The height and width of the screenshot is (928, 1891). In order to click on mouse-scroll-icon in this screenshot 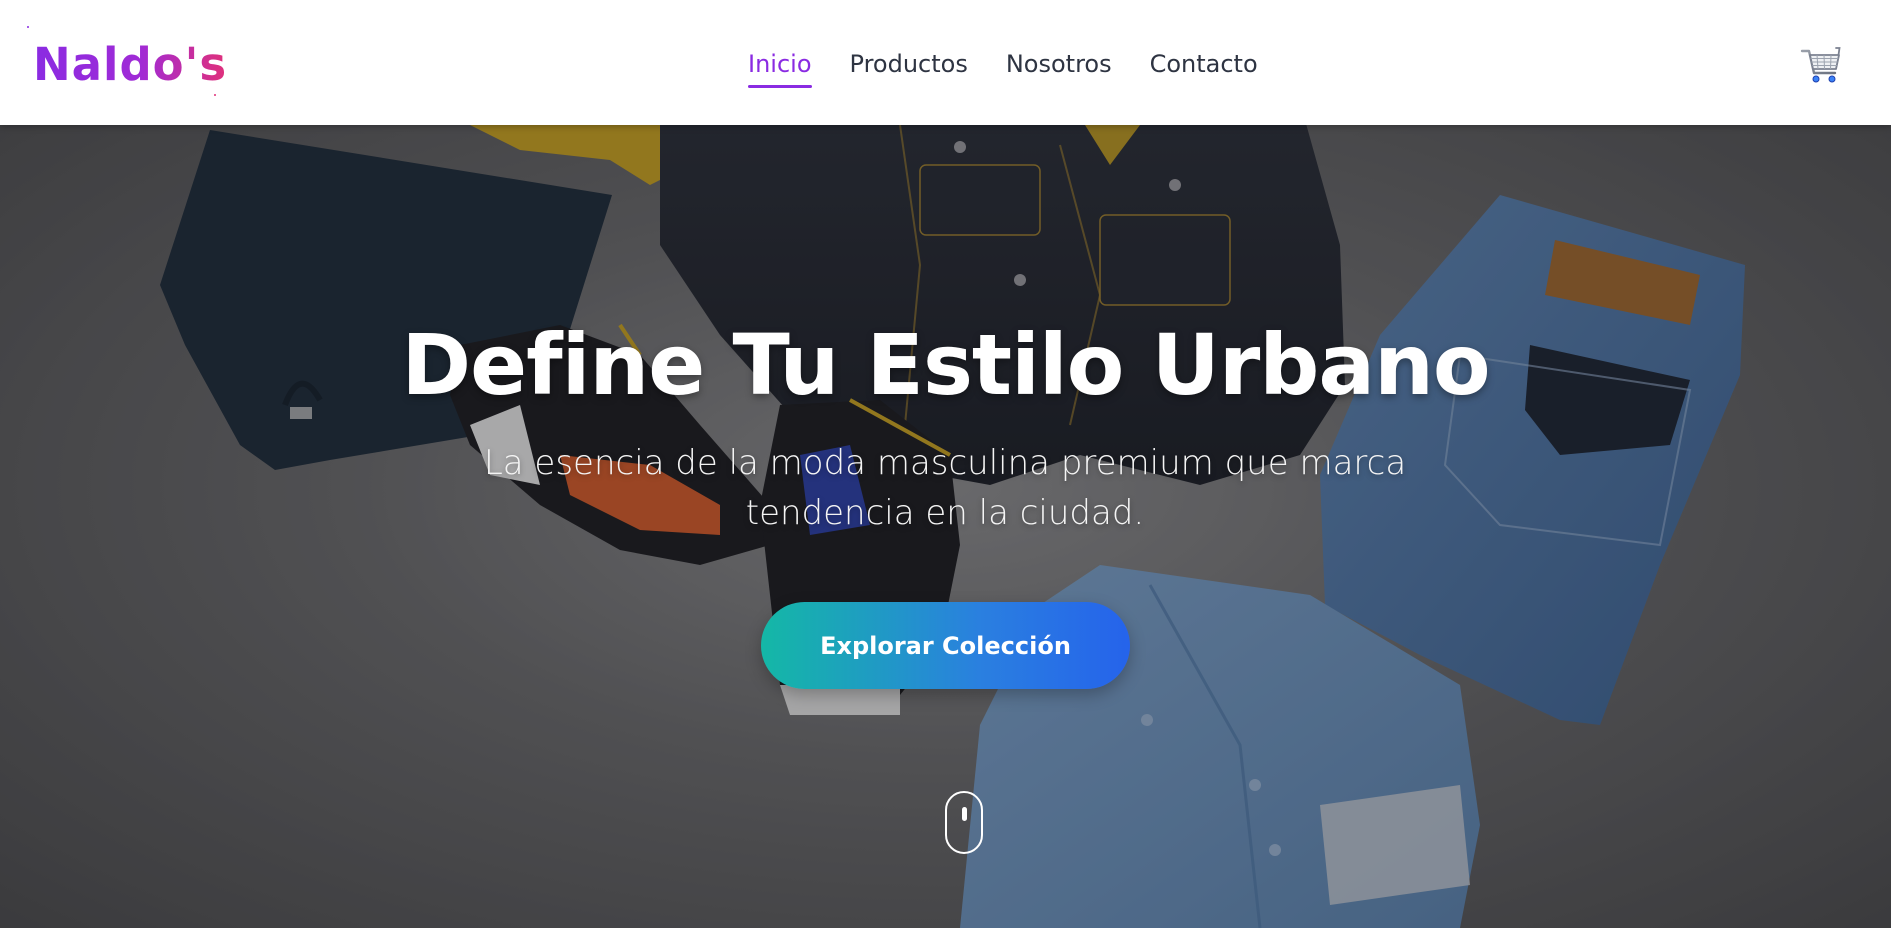, I will do `click(964, 822)`.